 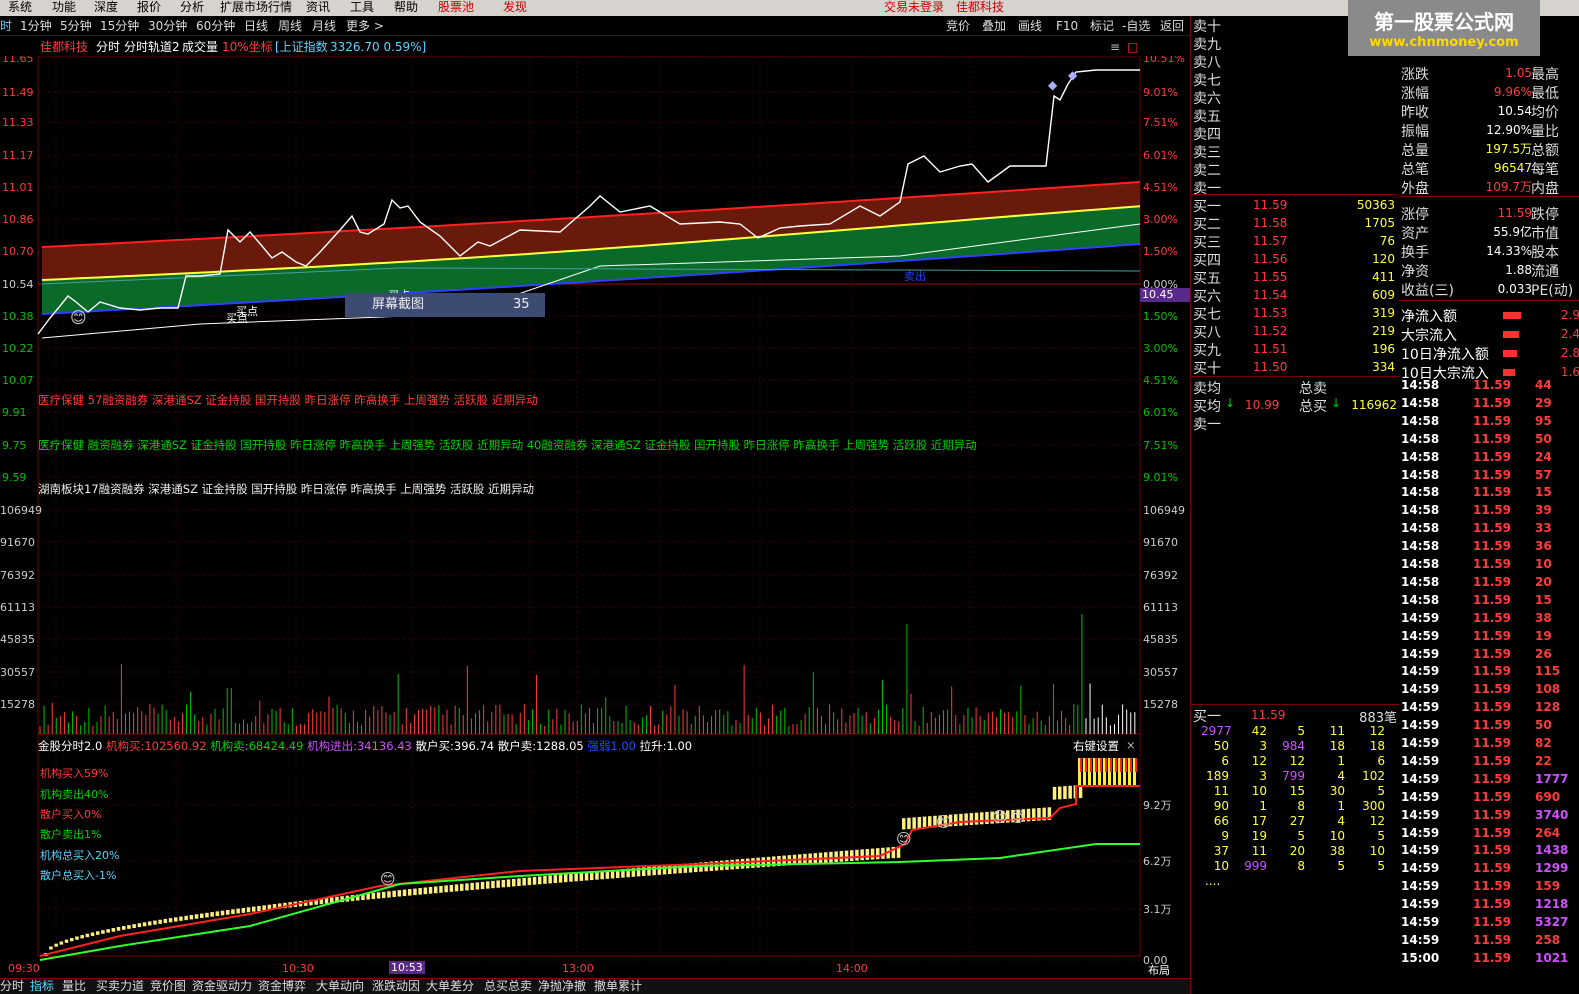 I want to click on tick-volume: 1777, so click(x=1552, y=778).